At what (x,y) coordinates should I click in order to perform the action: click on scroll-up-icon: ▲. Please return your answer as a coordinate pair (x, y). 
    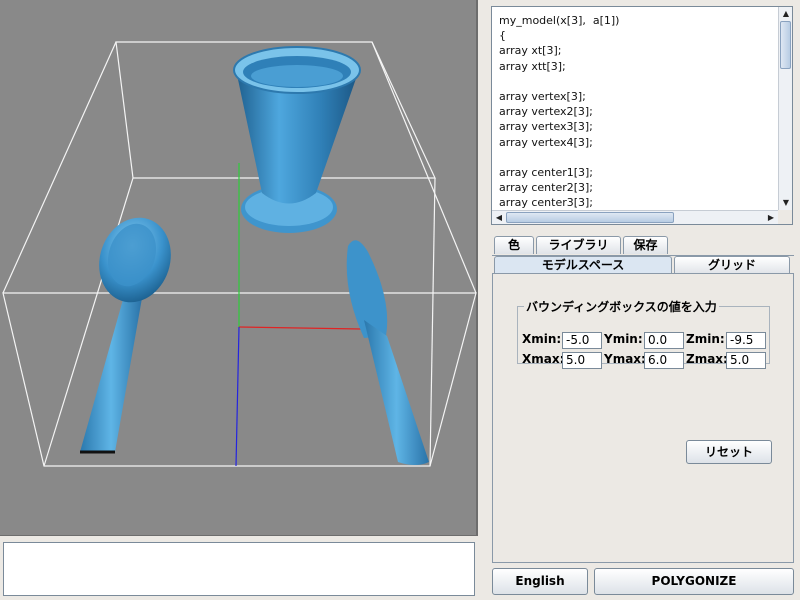
    Looking at the image, I should click on (786, 14).